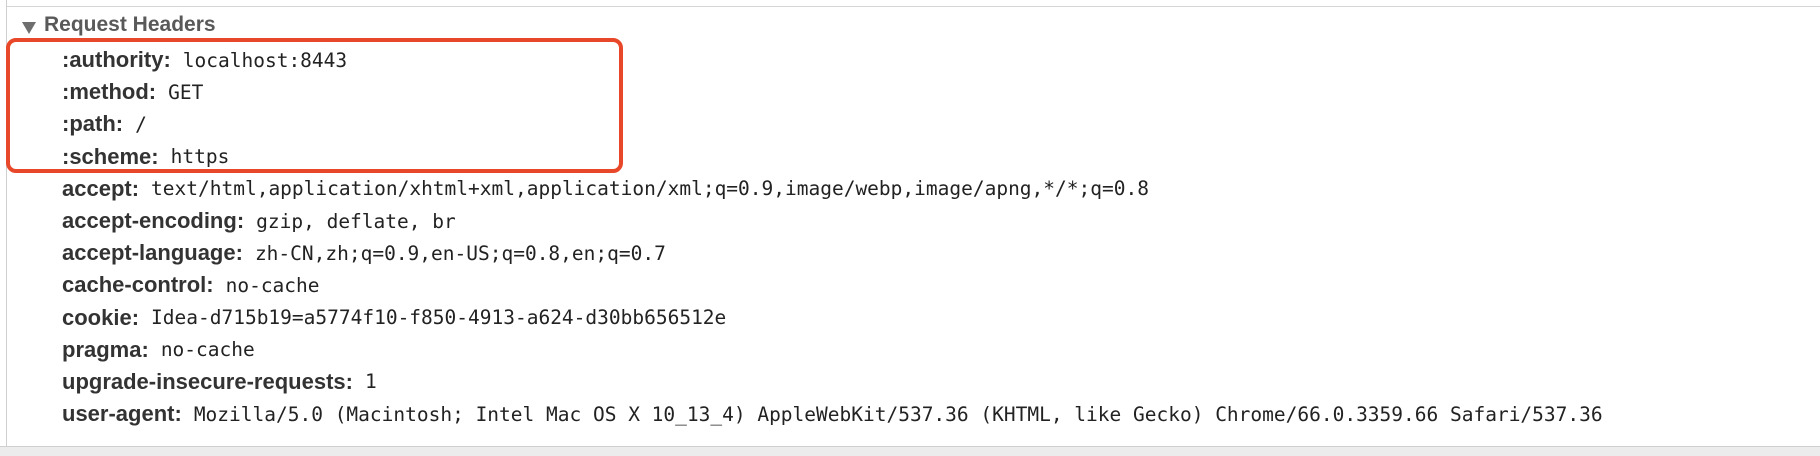 This screenshot has width=1820, height=456. What do you see at coordinates (6, 223) in the screenshot?
I see `panel-left-border` at bounding box center [6, 223].